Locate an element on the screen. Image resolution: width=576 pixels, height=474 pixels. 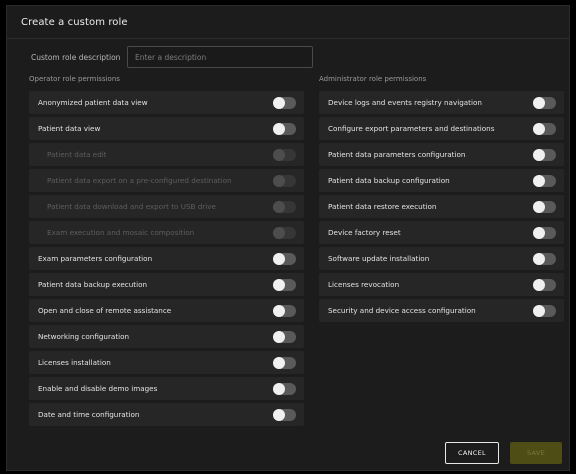
save-button: SAVE is located at coordinates (536, 453).